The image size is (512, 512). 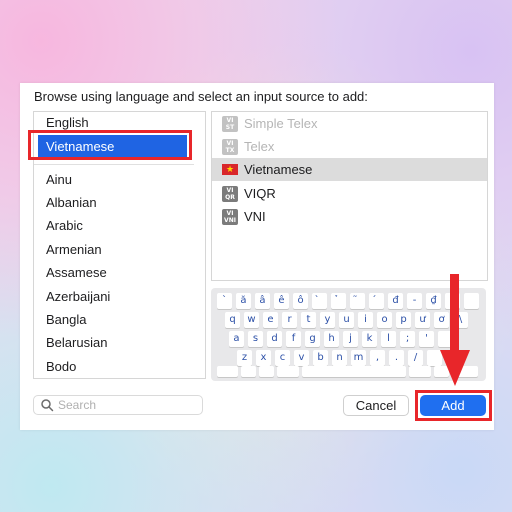 What do you see at coordinates (312, 339) in the screenshot?
I see `keyboard-key: g` at bounding box center [312, 339].